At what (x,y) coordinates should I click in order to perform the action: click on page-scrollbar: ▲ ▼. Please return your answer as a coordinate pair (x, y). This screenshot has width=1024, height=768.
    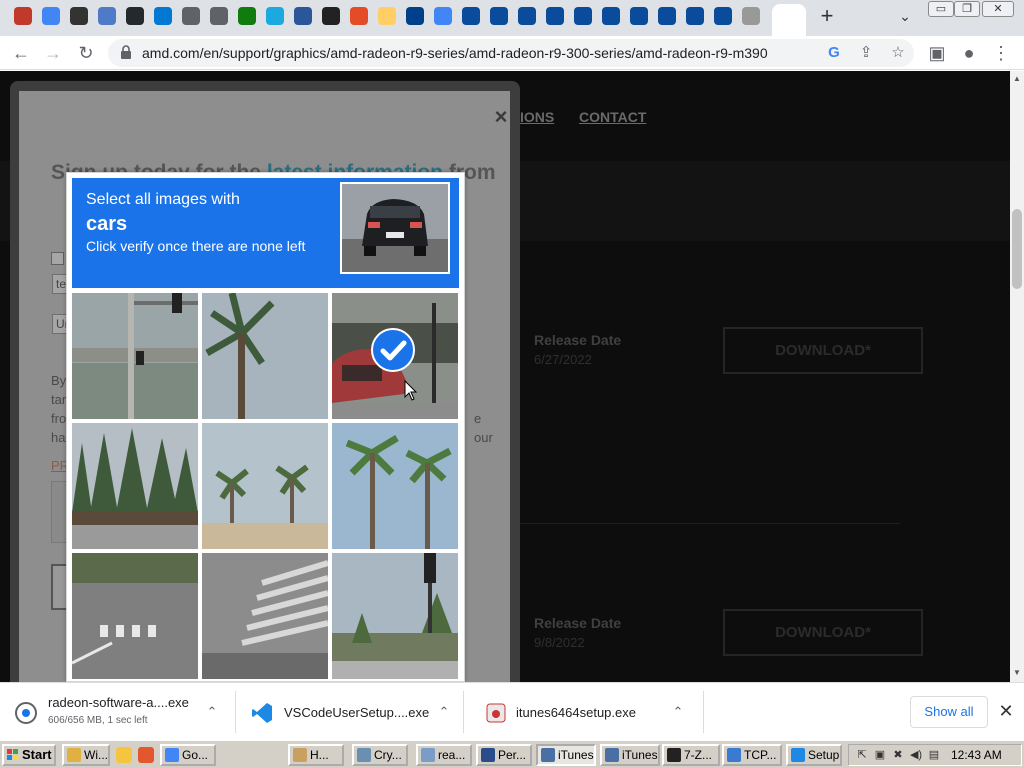
    Looking at the image, I should click on (1017, 376).